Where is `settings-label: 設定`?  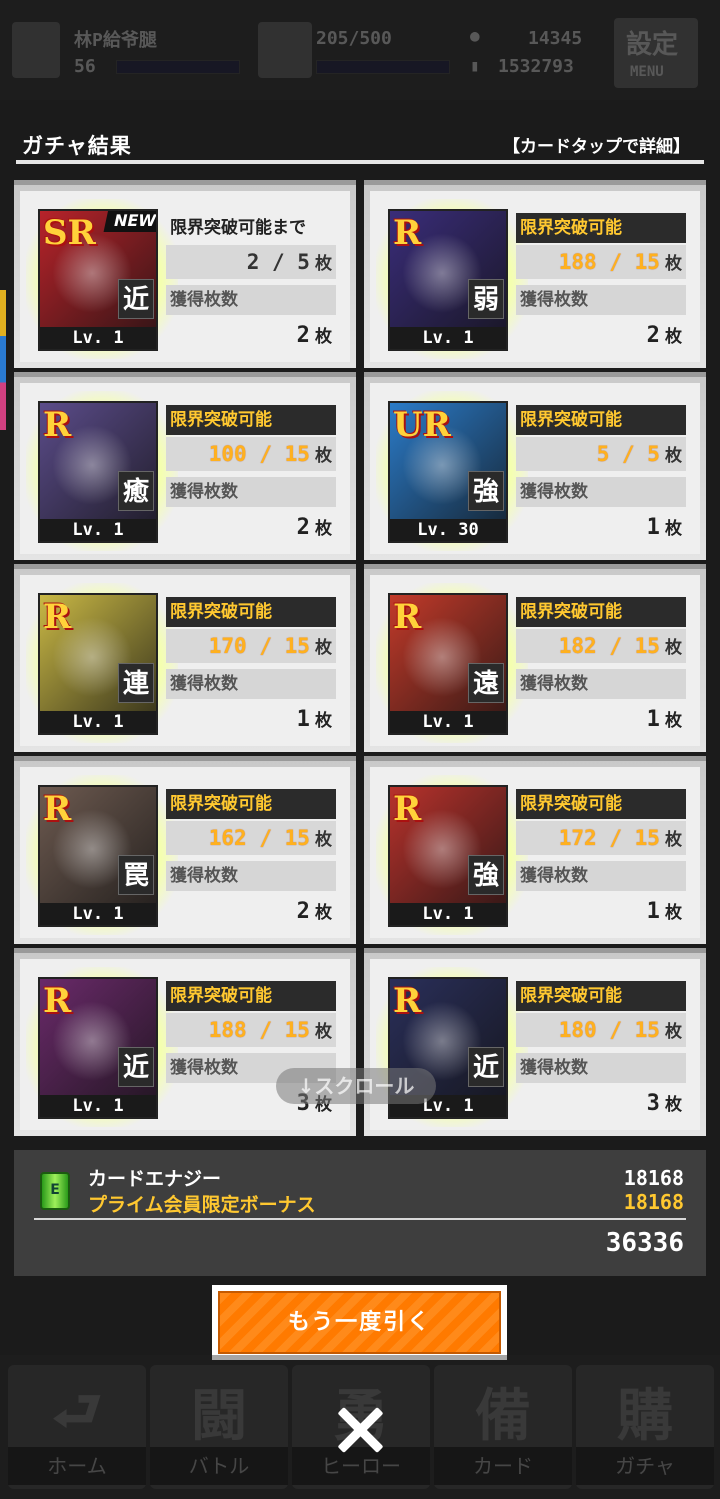
settings-label: 設定 is located at coordinates (652, 45).